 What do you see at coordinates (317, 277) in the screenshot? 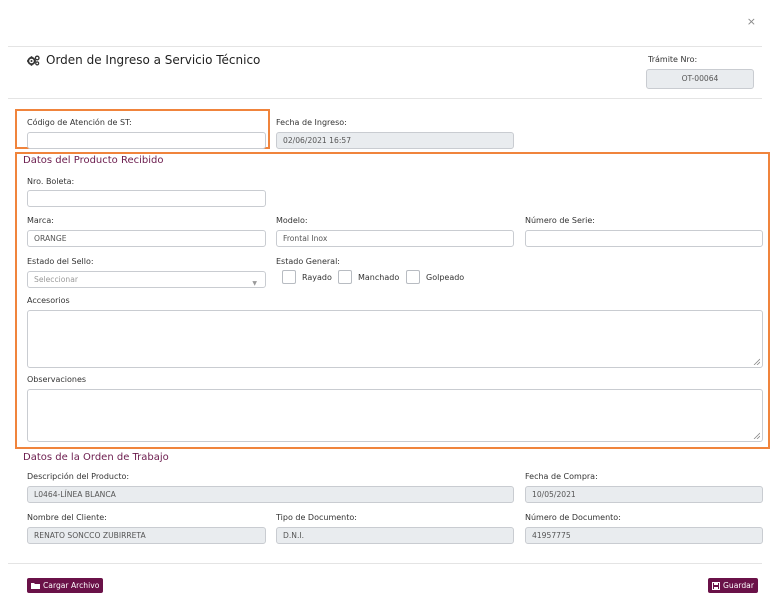
I see `rayado-label: Rayado` at bounding box center [317, 277].